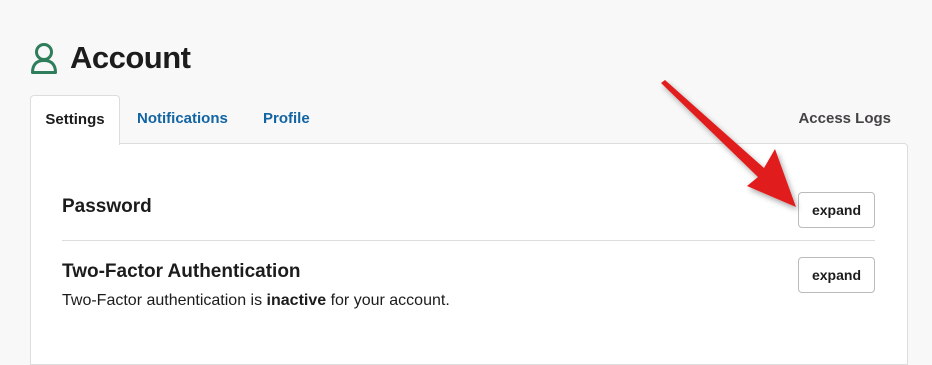 Image resolution: width=932 pixels, height=365 pixels. Describe the element at coordinates (836, 275) in the screenshot. I see `two-factor-expand-button: expand` at that location.